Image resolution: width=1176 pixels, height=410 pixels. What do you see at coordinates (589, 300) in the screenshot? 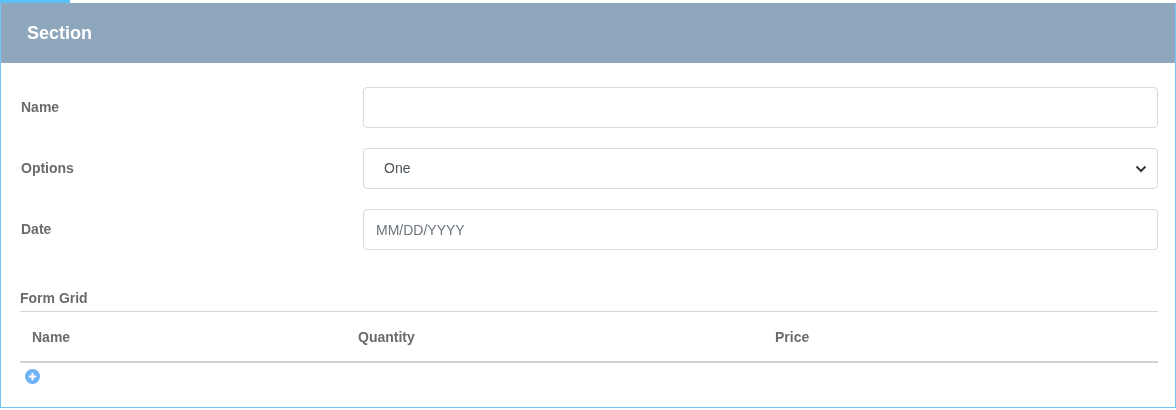
I see `grid-title: Form Grid` at bounding box center [589, 300].